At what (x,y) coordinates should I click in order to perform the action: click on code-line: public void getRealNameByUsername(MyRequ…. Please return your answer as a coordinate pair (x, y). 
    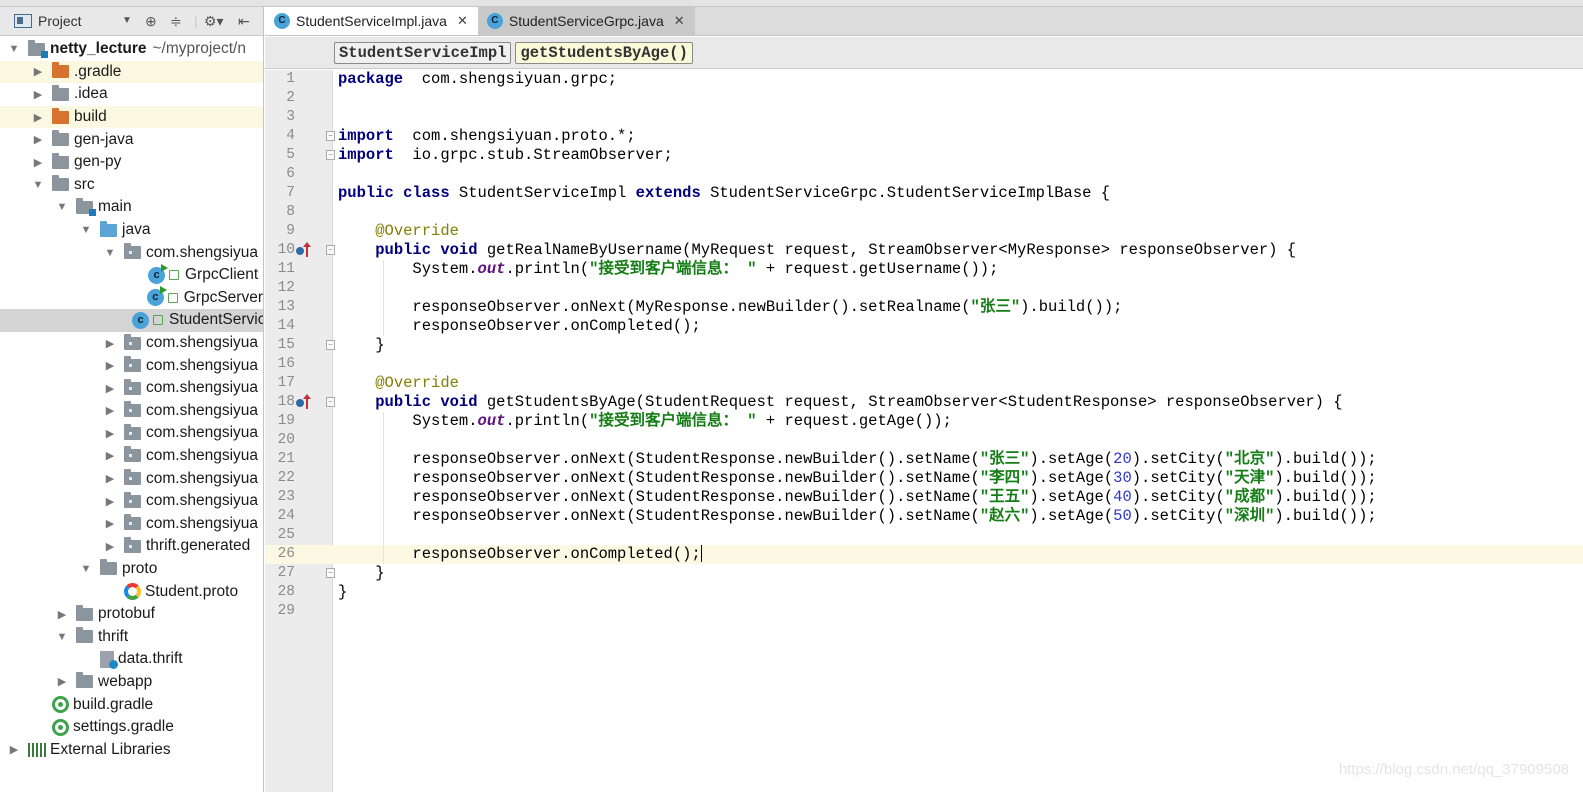
    Looking at the image, I should click on (817, 250).